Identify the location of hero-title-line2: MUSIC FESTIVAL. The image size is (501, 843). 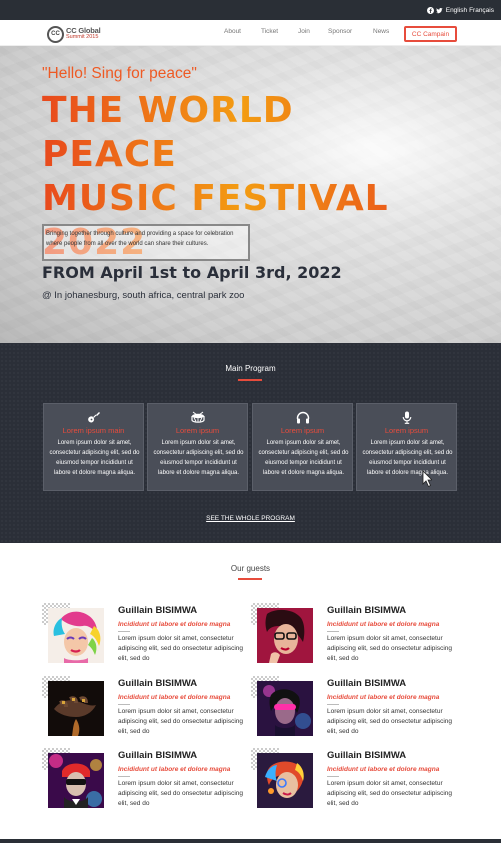
(215, 198).